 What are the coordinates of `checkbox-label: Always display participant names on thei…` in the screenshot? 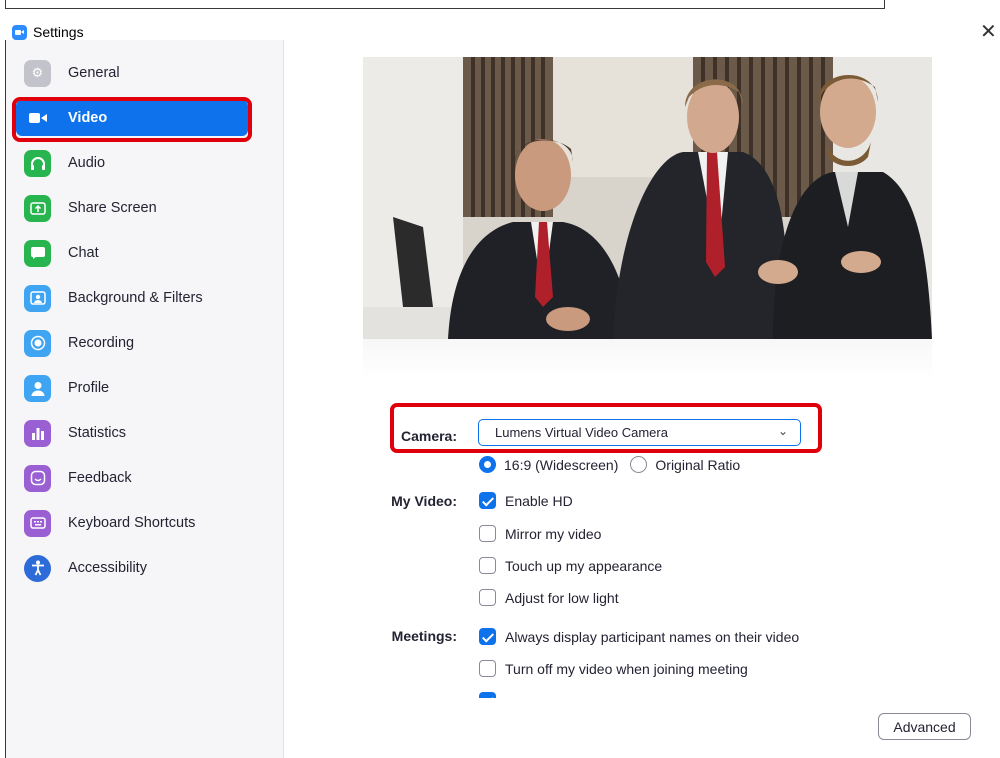 It's located at (652, 636).